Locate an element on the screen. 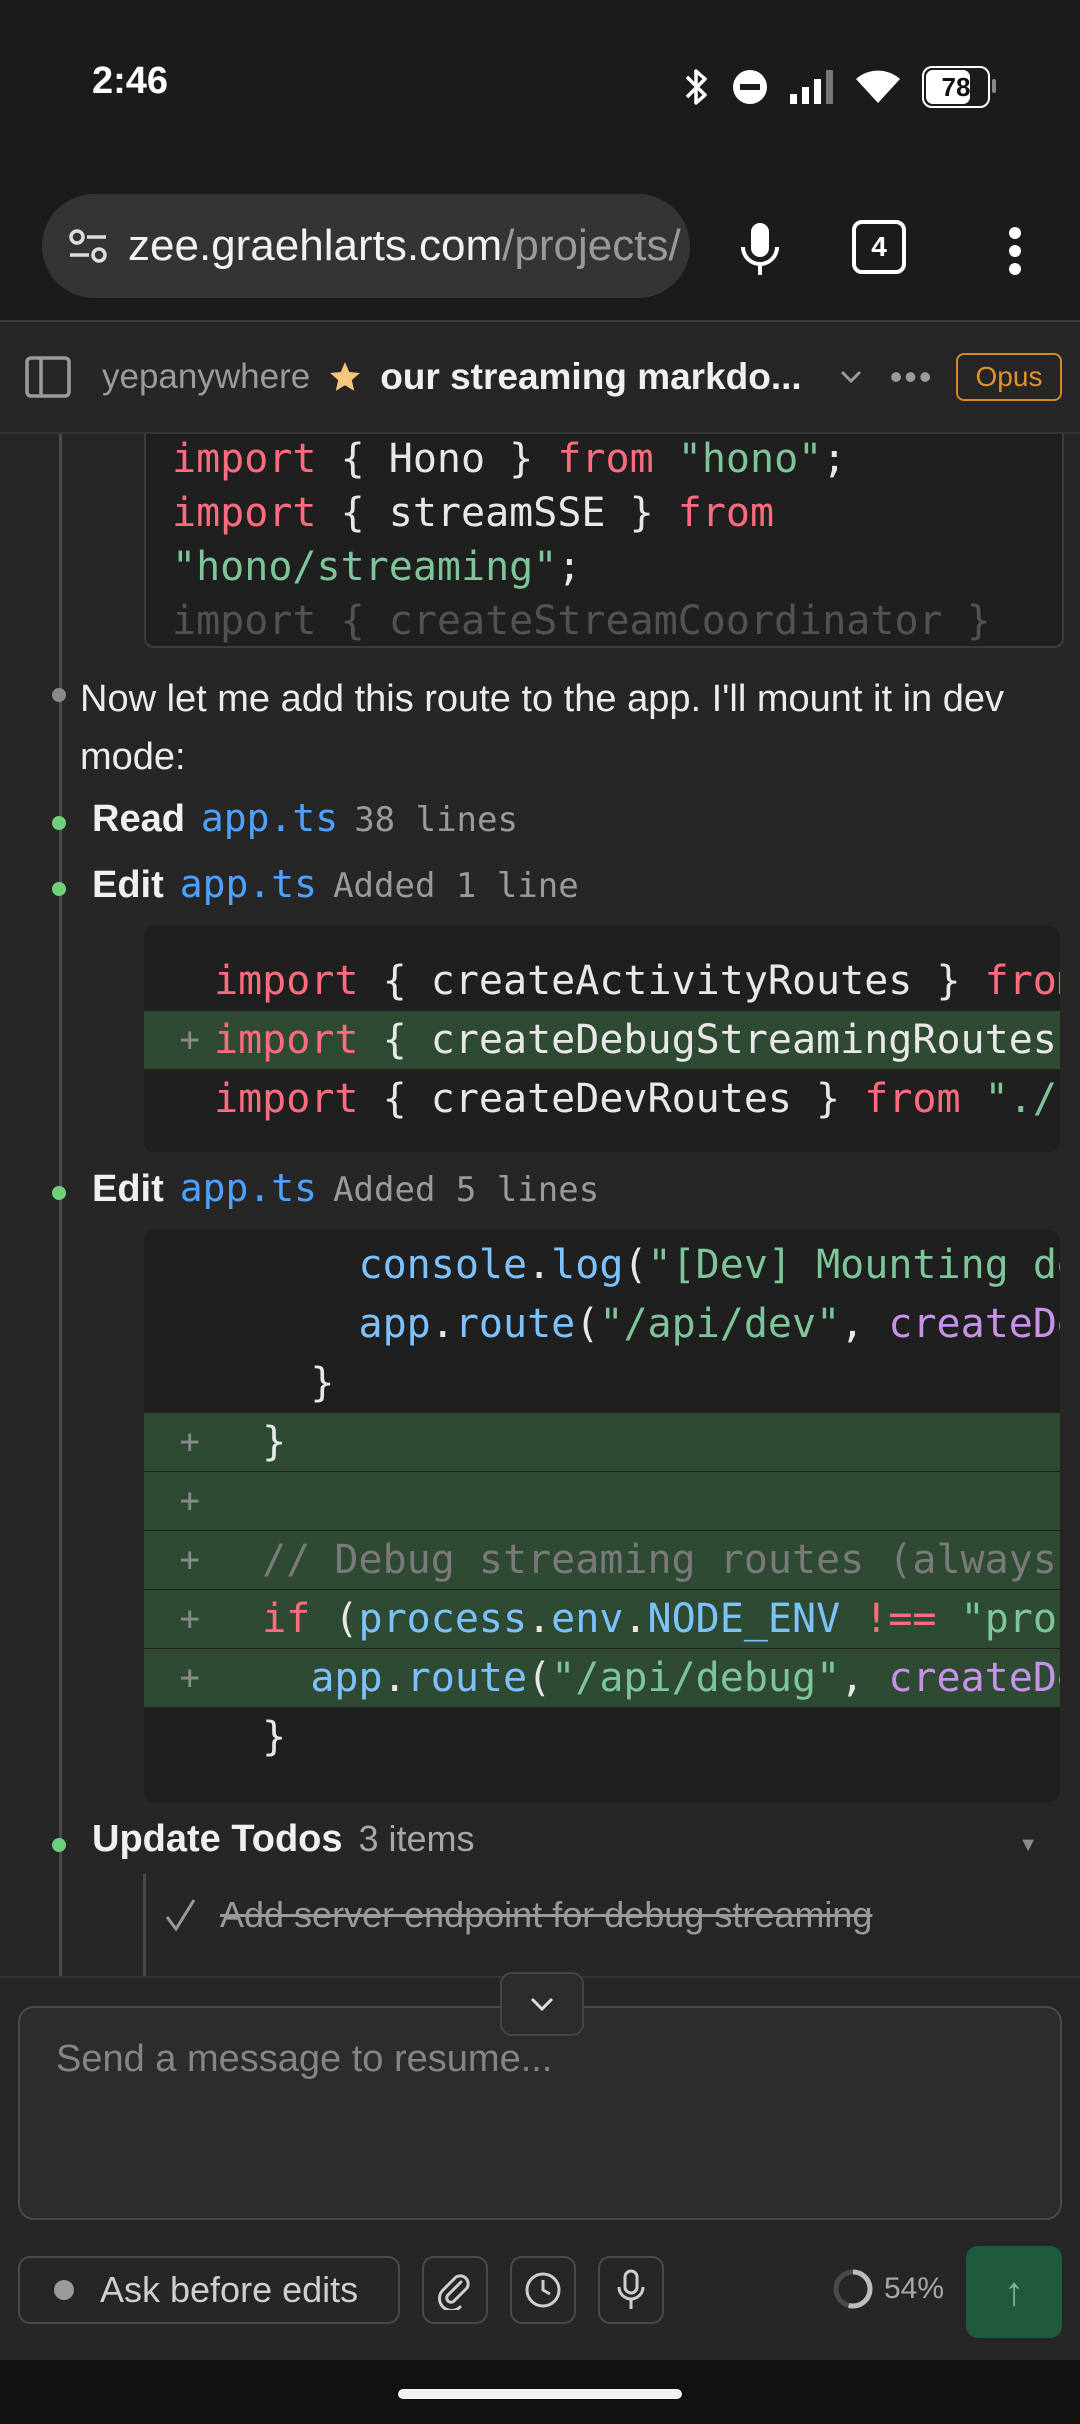 This screenshot has width=1080, height=2424. history-button is located at coordinates (543, 2290).